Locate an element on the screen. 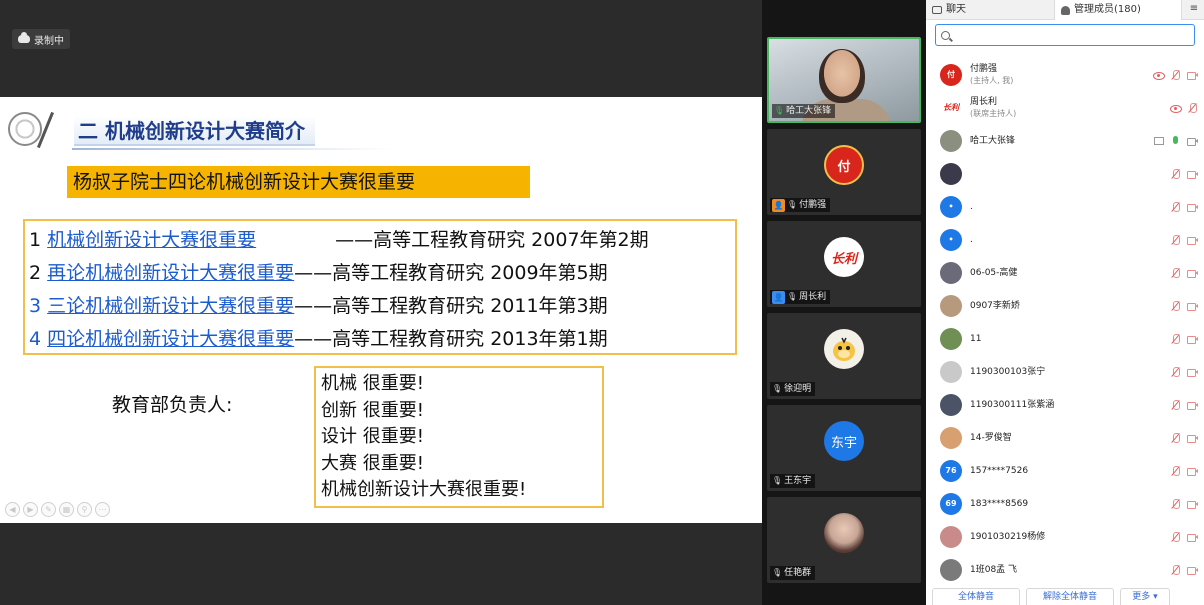 Image resolution: width=1204 pixels, height=605 pixels. paper-link: 三论机械创新设计大赛很重要 is located at coordinates (170, 306).